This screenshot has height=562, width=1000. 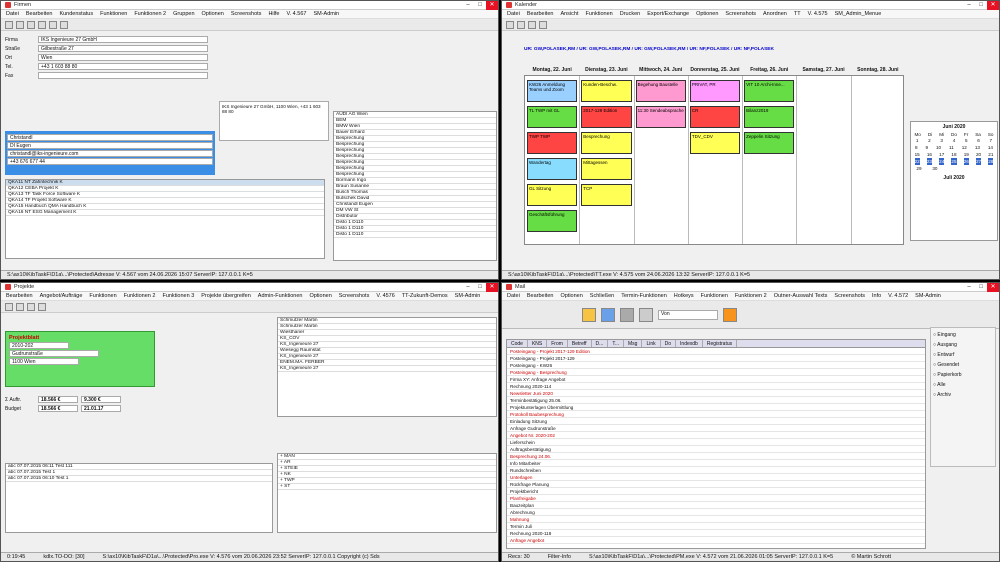 I want to click on calendar-event: TCP, so click(x=606, y=195).